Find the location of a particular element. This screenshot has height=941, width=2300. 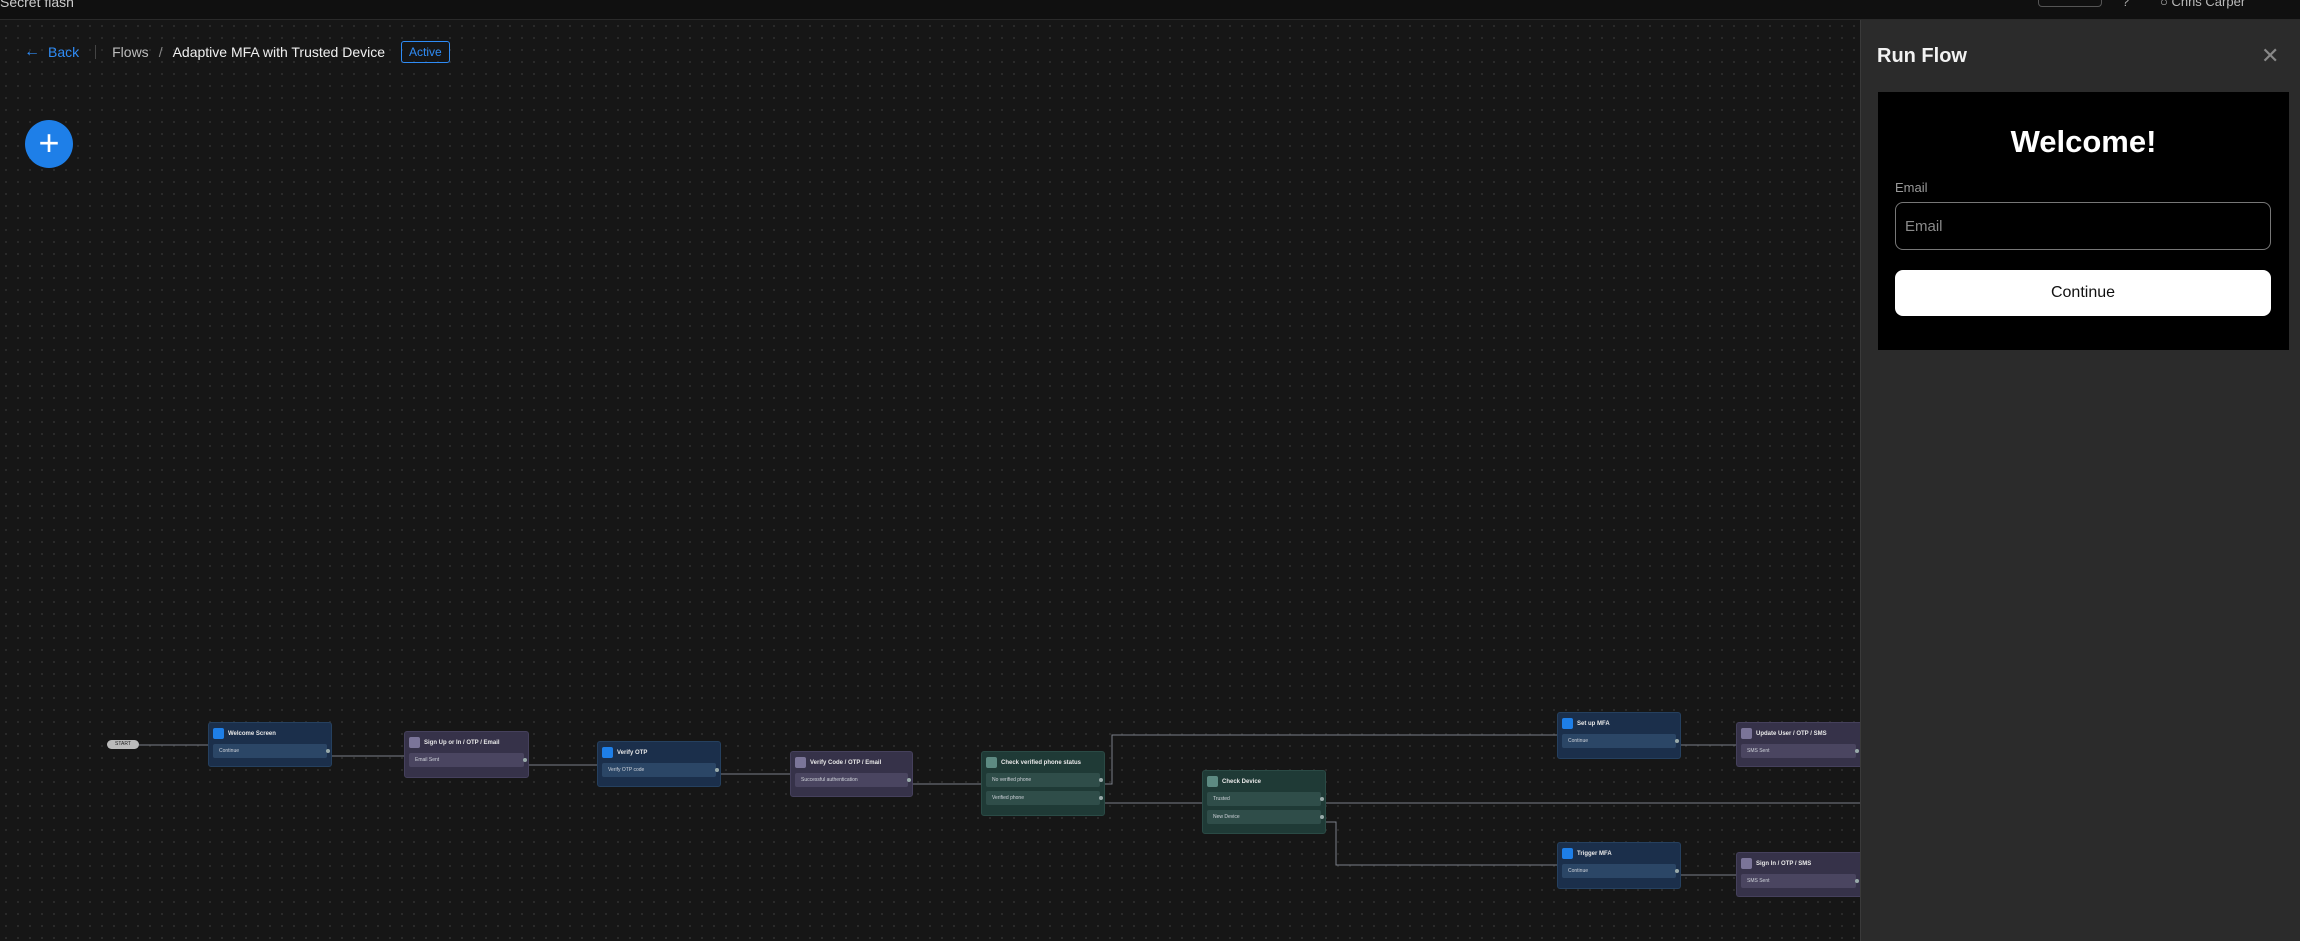

node-set-up-mfa: Set up MFA Continue is located at coordinates (1619, 735).